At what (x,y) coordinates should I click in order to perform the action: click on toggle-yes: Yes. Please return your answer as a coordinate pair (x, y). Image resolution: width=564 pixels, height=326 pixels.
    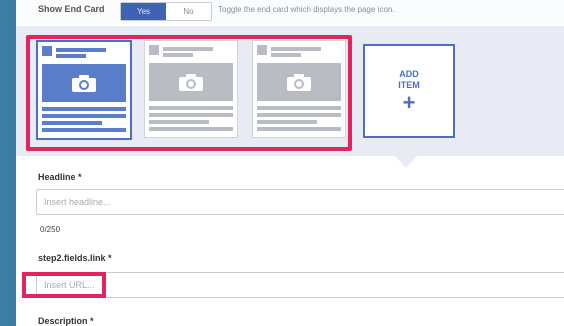
    Looking at the image, I should click on (143, 11).